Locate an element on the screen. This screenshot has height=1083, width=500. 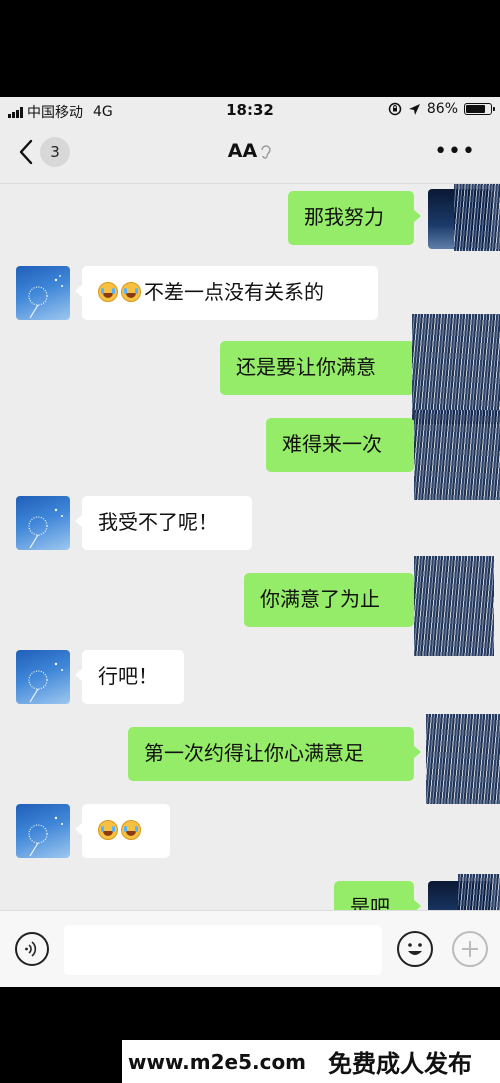
battery-fill is located at coordinates (475, 109).